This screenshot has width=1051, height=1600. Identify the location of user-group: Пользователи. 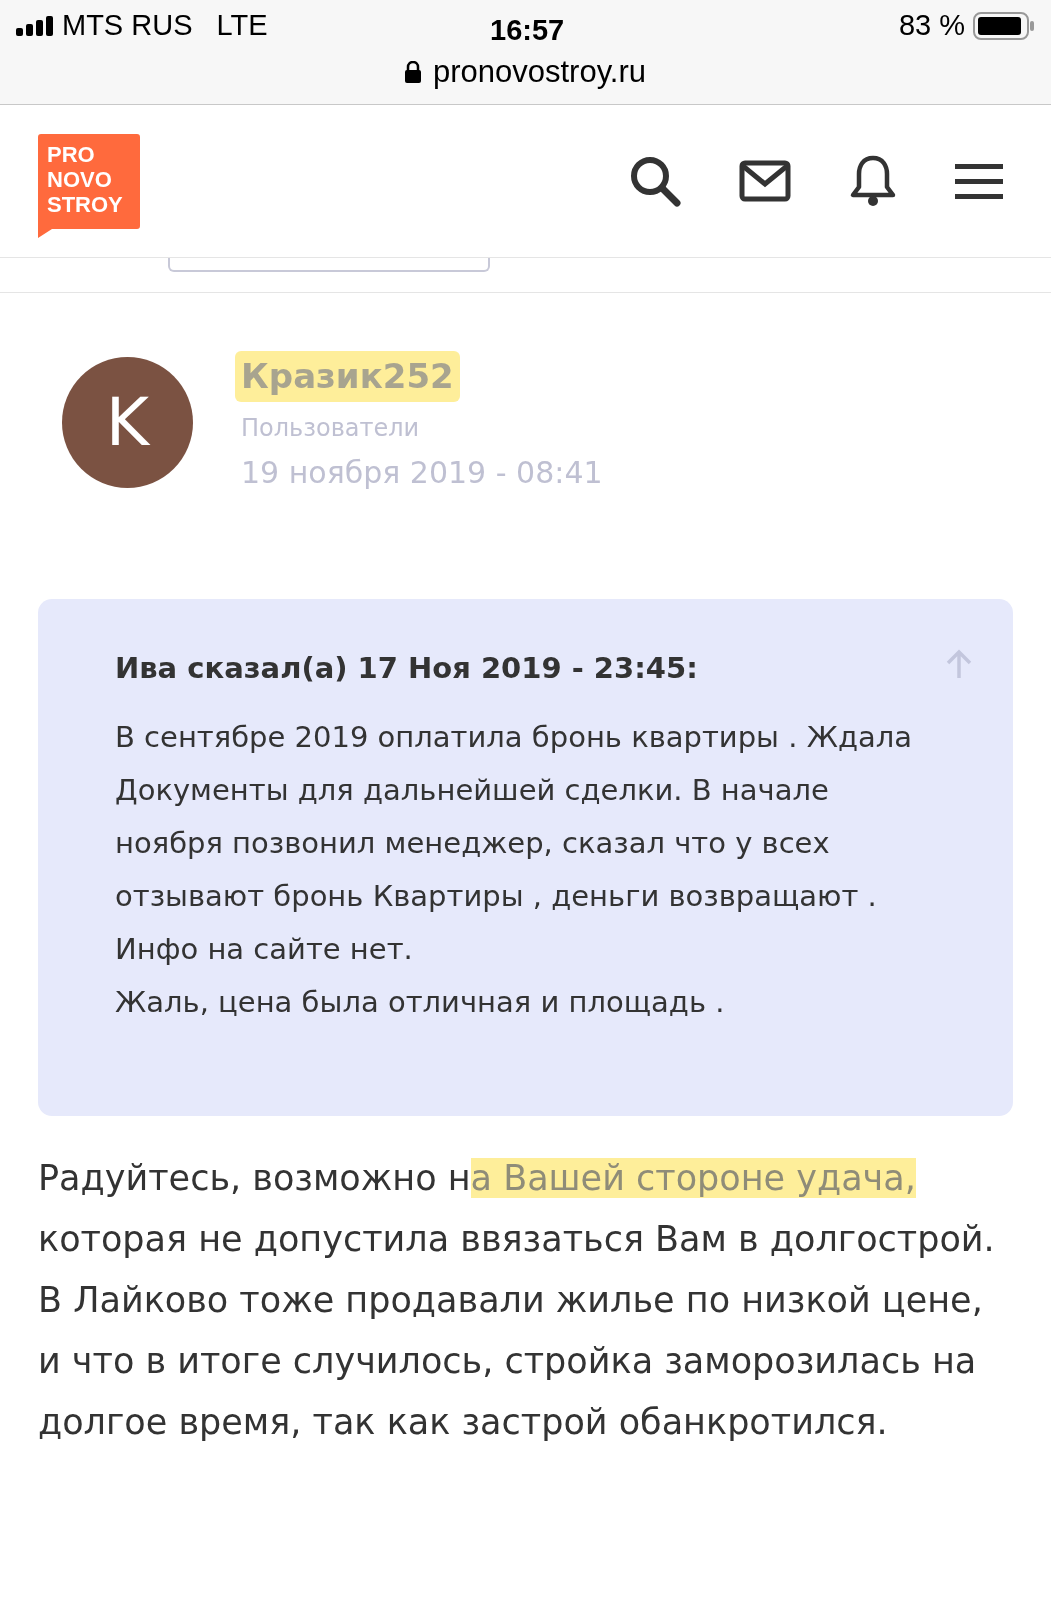
(422, 428).